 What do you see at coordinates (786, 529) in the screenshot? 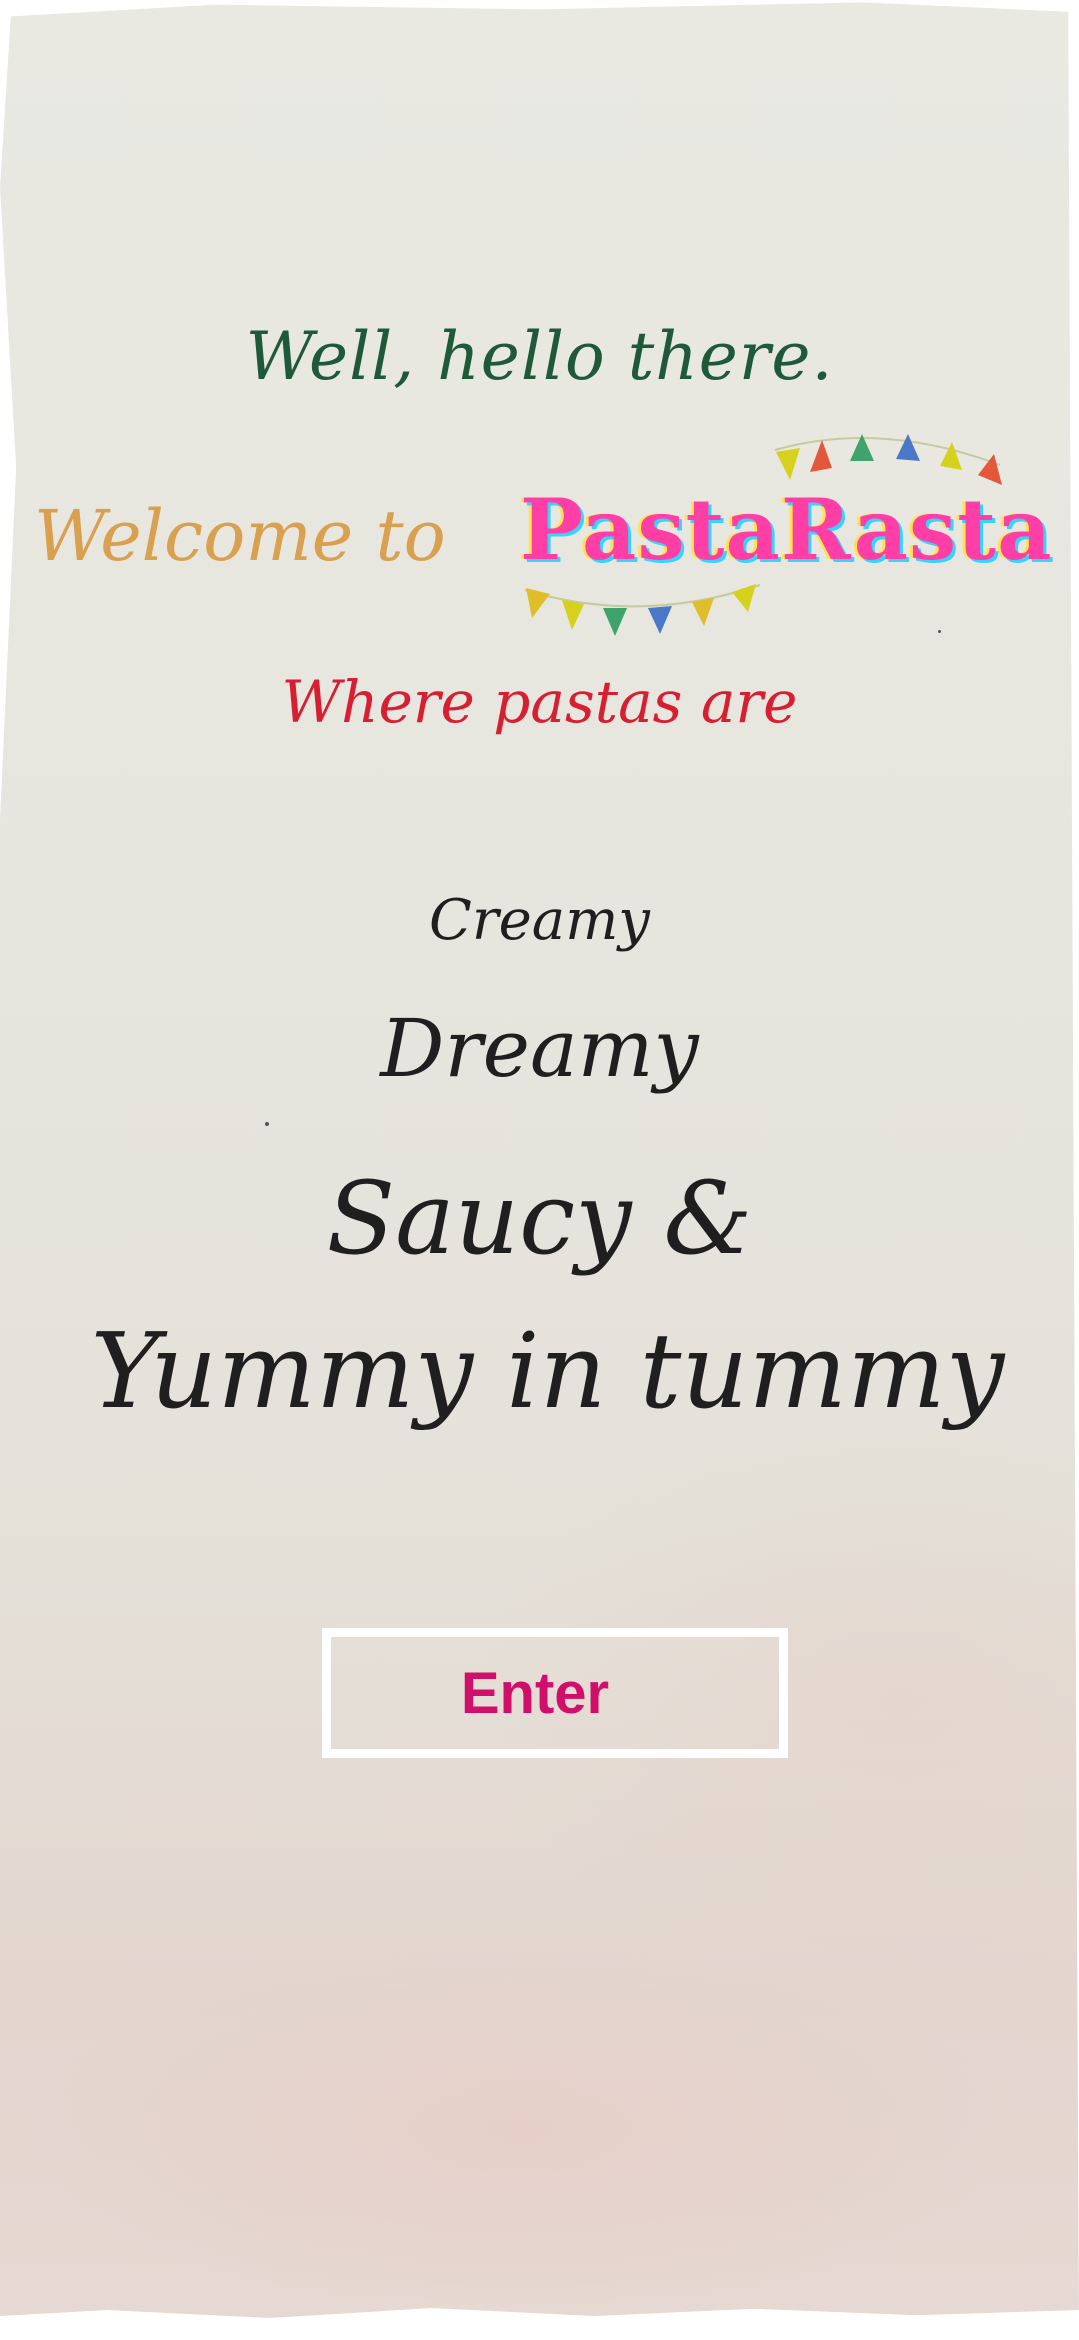
I see `brand-logo: PastaRasta` at bounding box center [786, 529].